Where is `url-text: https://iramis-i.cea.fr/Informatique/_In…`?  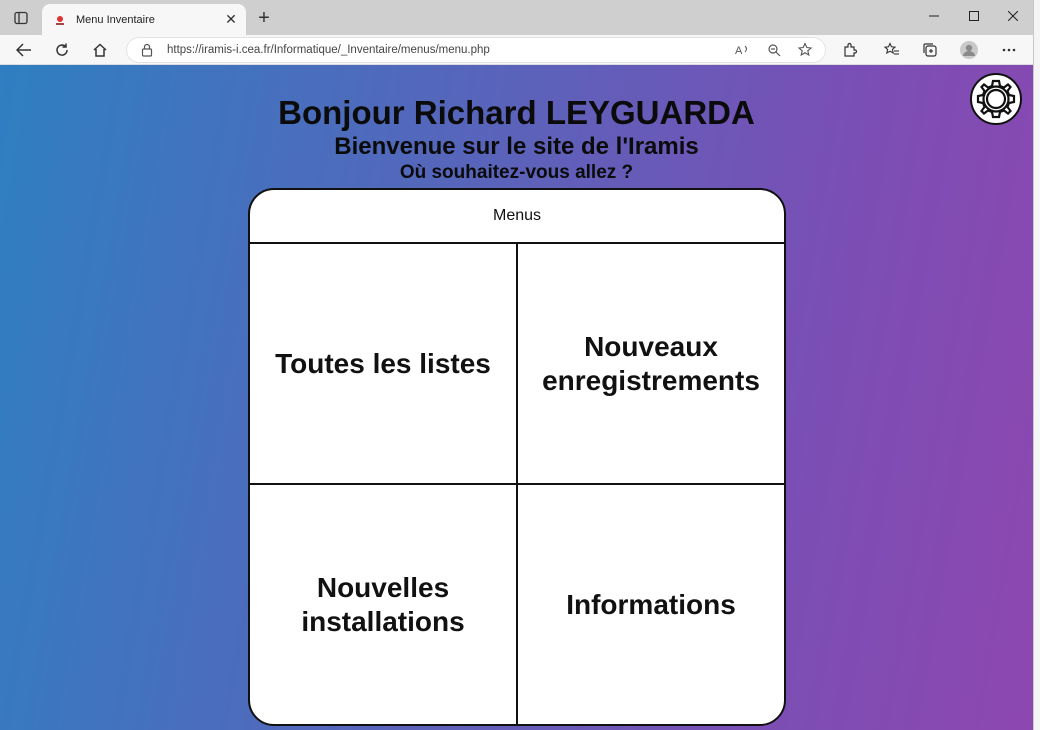 url-text: https://iramis-i.cea.fr/Informatique/_In… is located at coordinates (328, 50).